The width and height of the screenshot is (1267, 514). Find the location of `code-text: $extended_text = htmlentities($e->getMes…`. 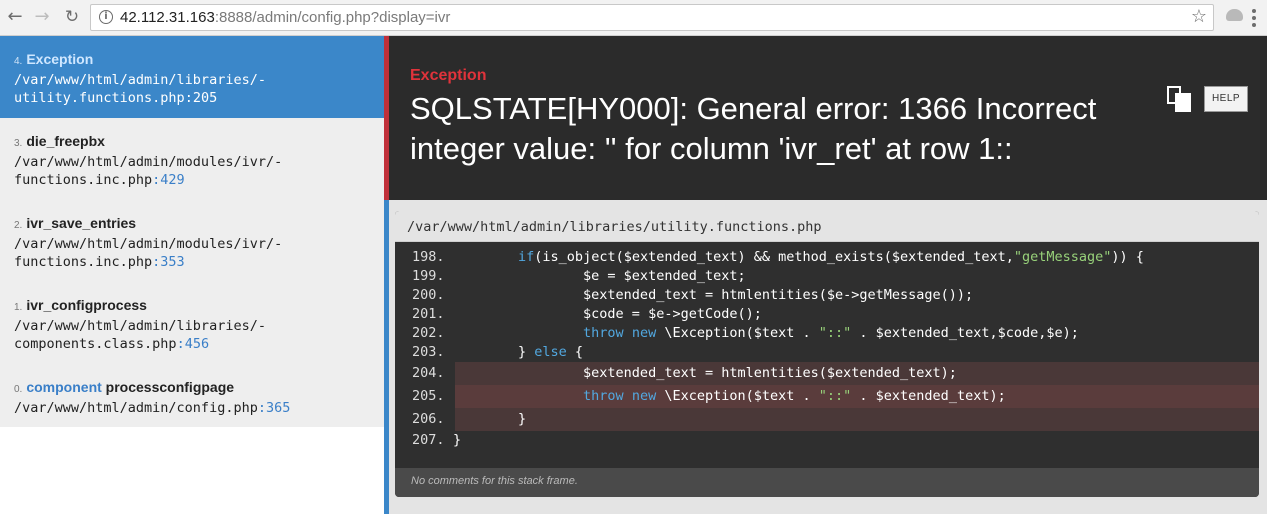

code-text: $extended_text = htmlentities($e->getMes… is located at coordinates (713, 295).